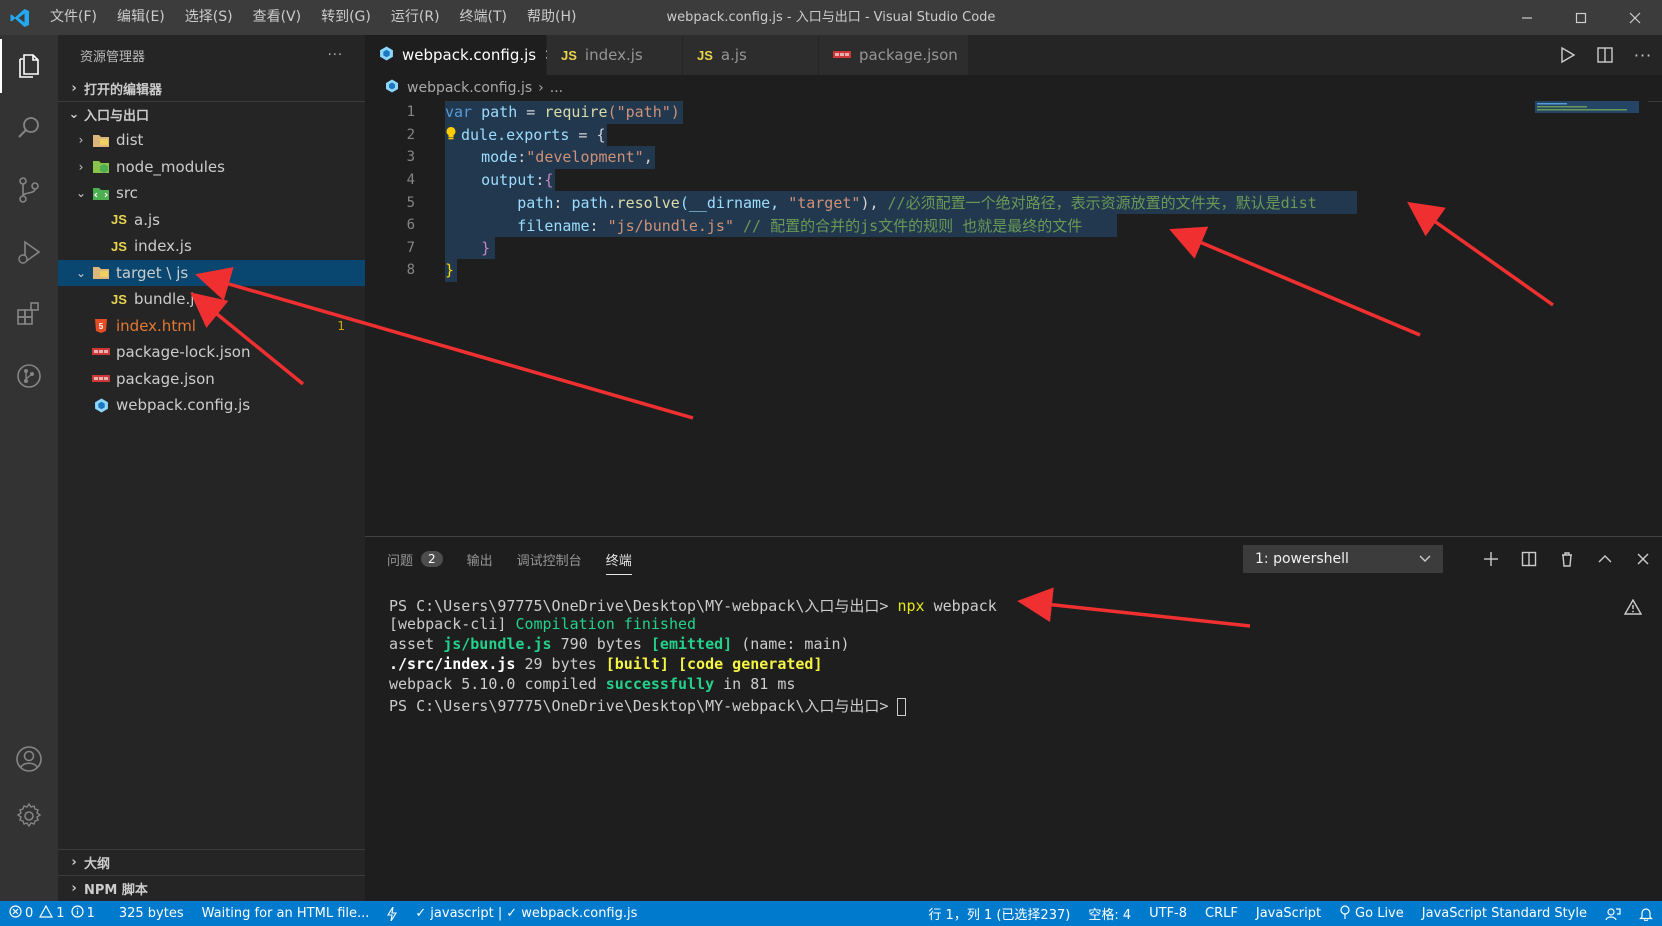 The image size is (1662, 926). I want to click on lightning-icon, so click(392, 913).